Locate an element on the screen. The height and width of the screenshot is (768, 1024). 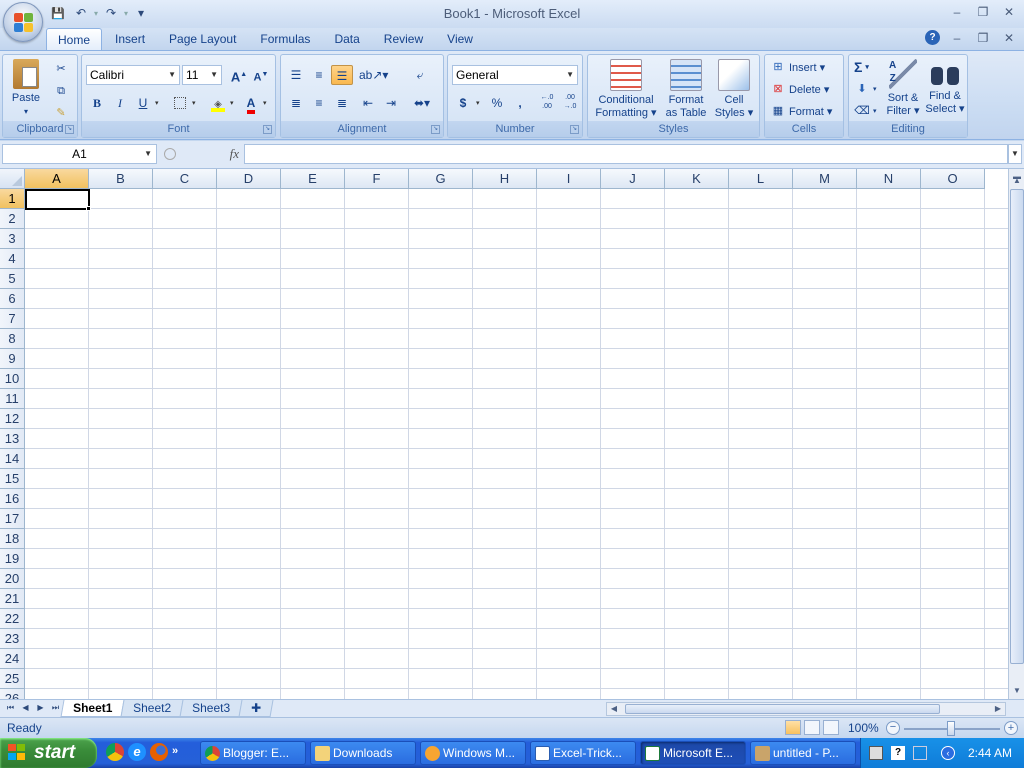
column-header: O is located at coordinates (953, 179).